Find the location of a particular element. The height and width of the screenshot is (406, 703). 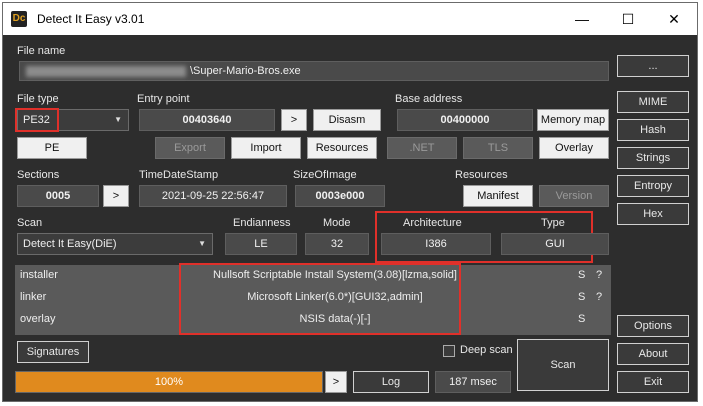

entry-point-label: Entry point is located at coordinates (163, 99).